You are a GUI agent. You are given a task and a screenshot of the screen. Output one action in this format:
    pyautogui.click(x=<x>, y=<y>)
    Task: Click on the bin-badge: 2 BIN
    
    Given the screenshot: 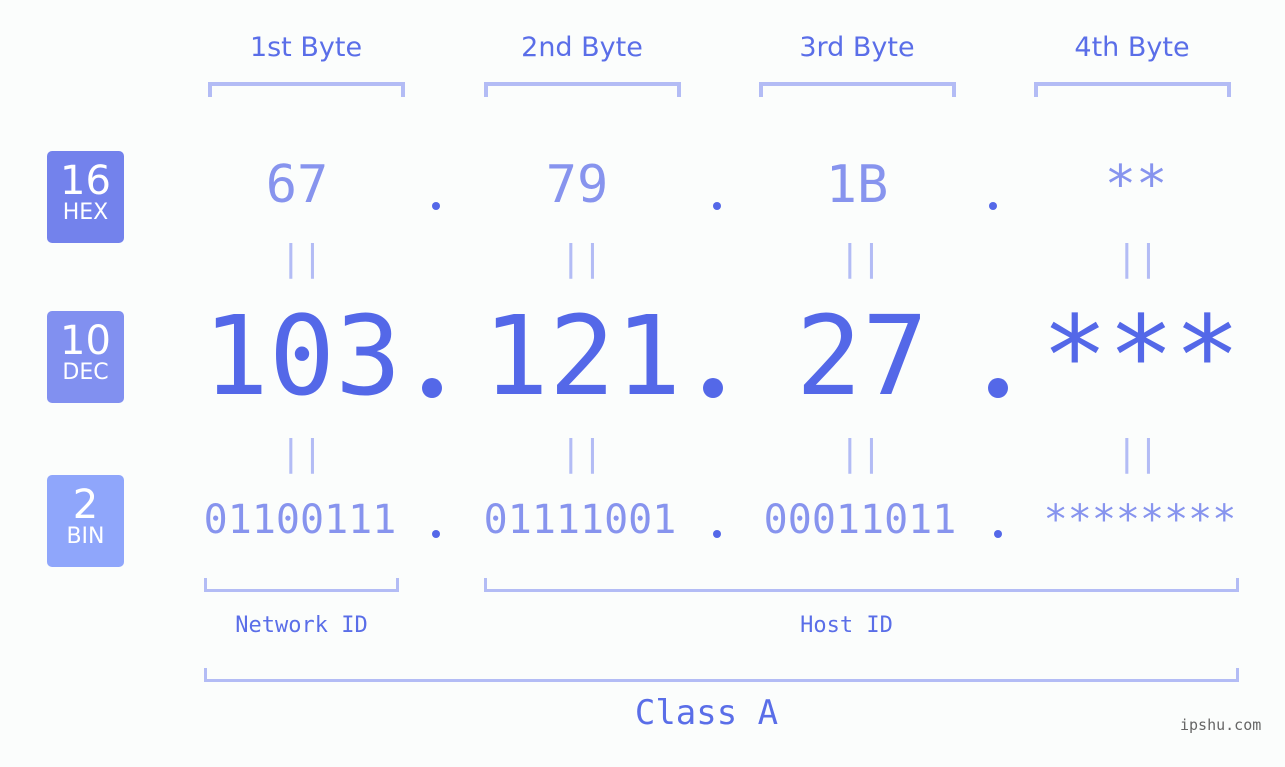 What is the action you would take?
    pyautogui.click(x=85, y=521)
    